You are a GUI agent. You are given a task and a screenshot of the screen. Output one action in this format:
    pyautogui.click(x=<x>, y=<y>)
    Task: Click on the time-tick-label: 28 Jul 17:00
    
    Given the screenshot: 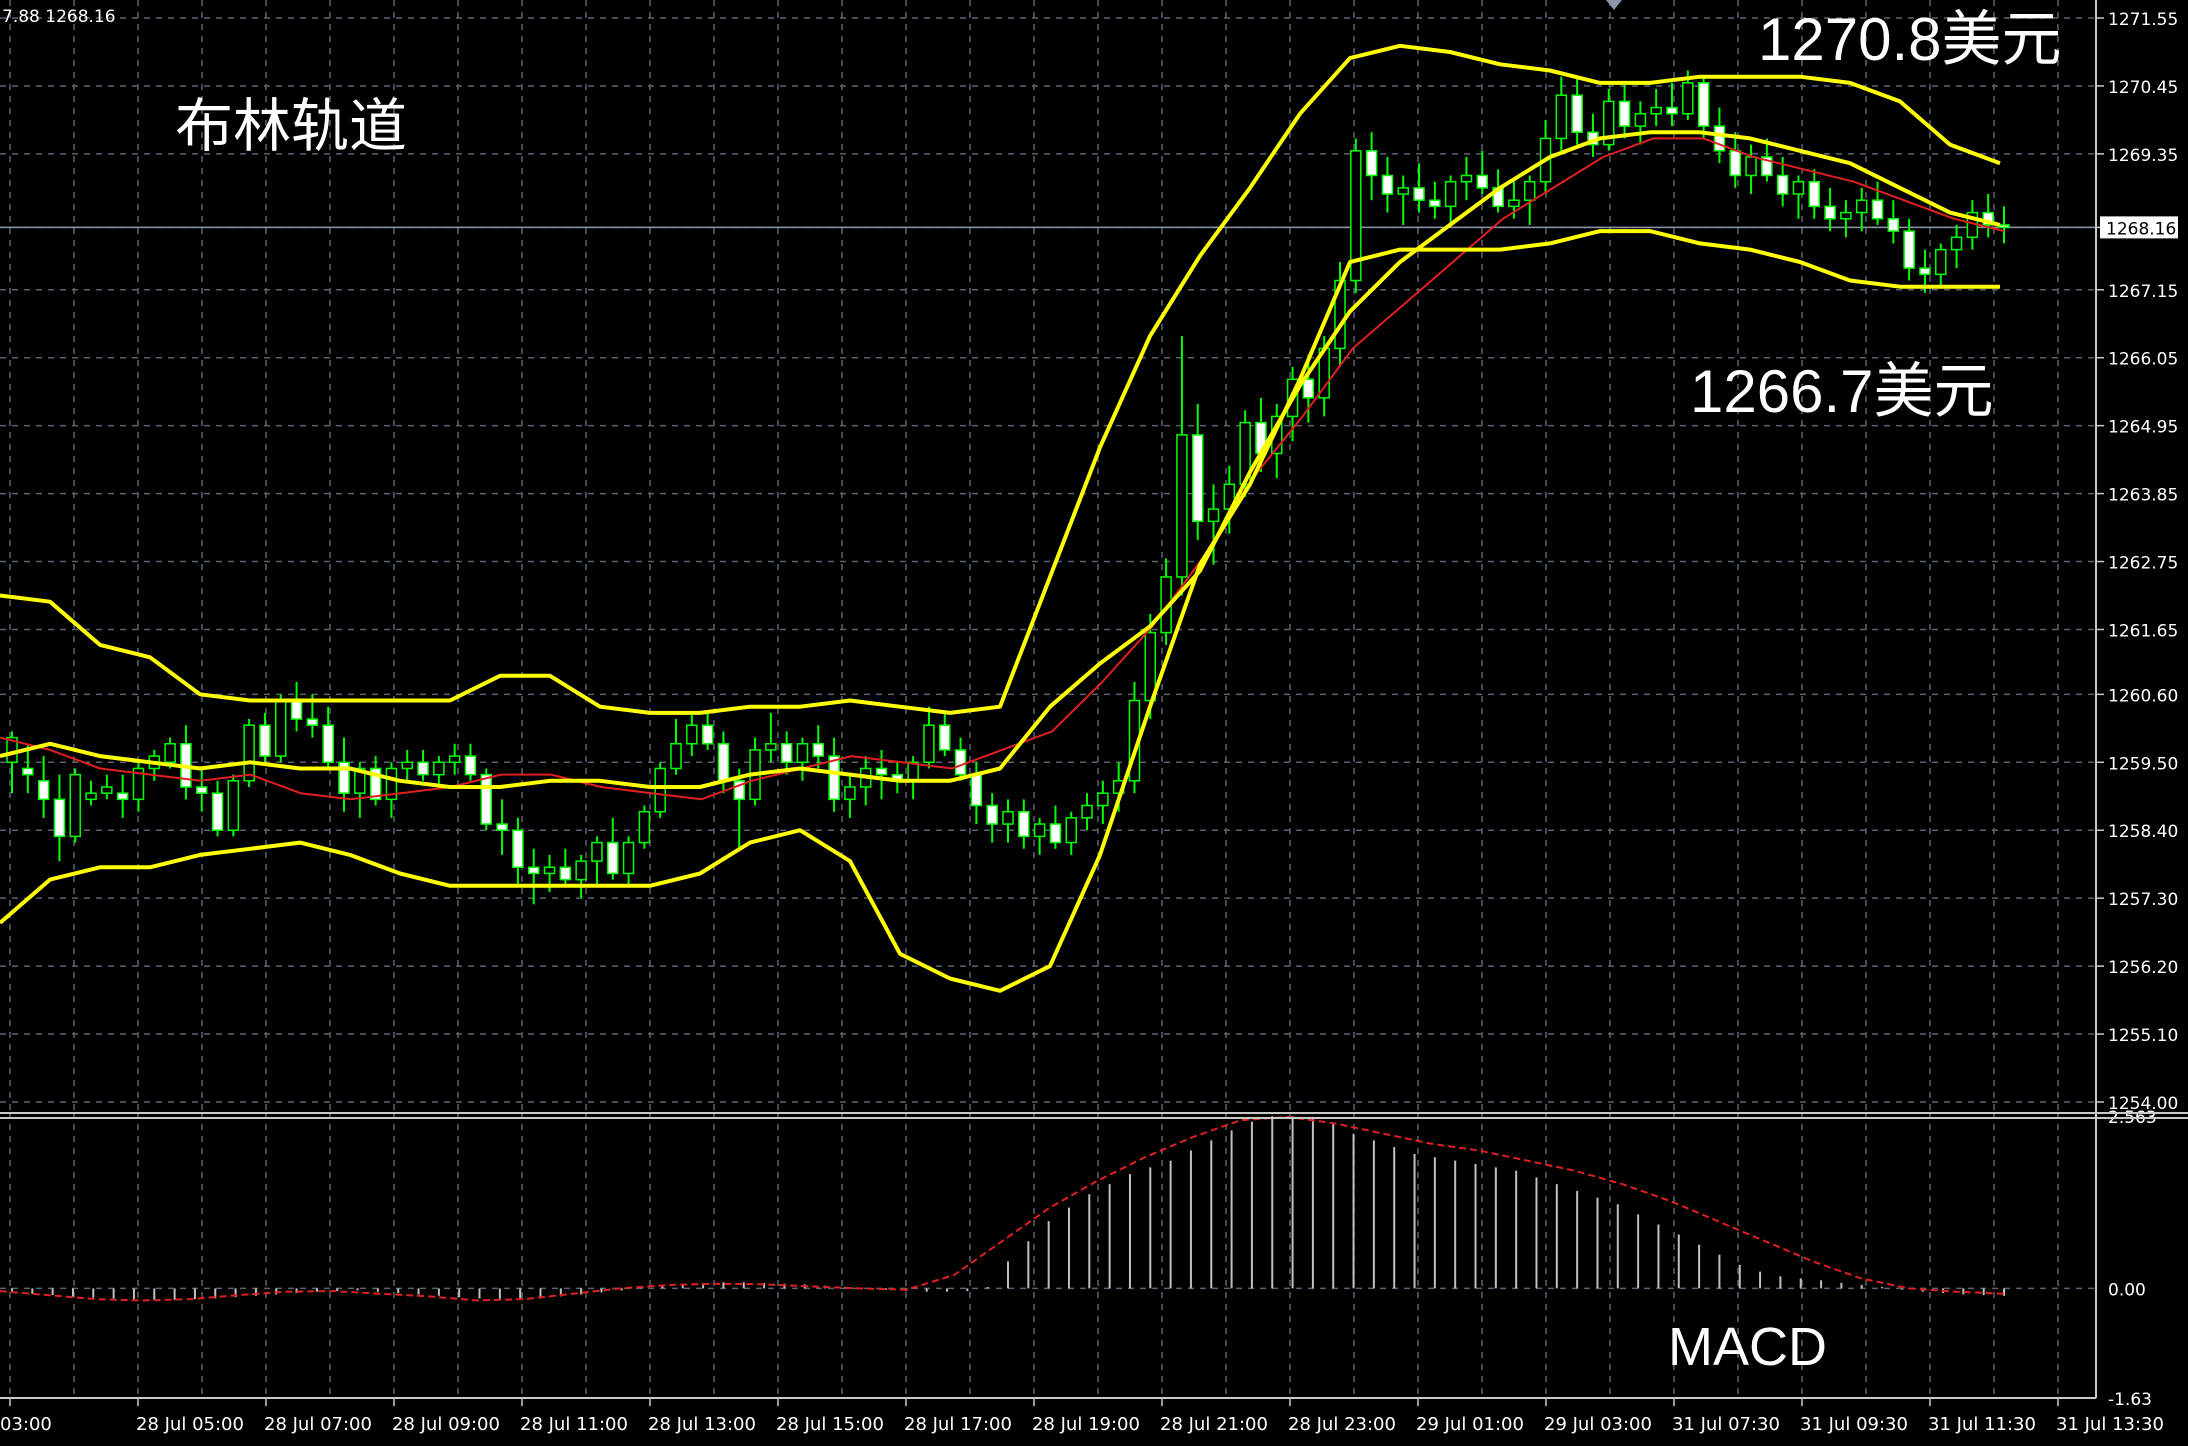 What is the action you would take?
    pyautogui.click(x=958, y=1424)
    